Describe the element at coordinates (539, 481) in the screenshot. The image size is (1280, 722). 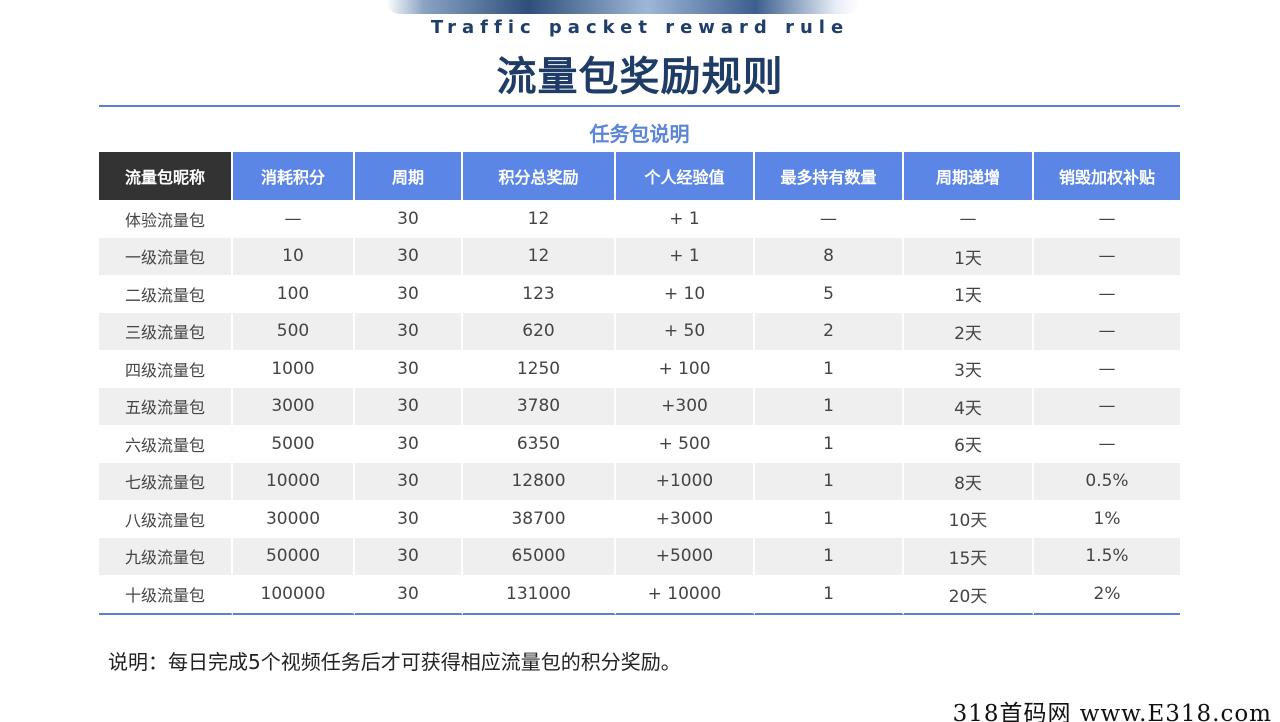
I see `table-cell: 12800` at that location.